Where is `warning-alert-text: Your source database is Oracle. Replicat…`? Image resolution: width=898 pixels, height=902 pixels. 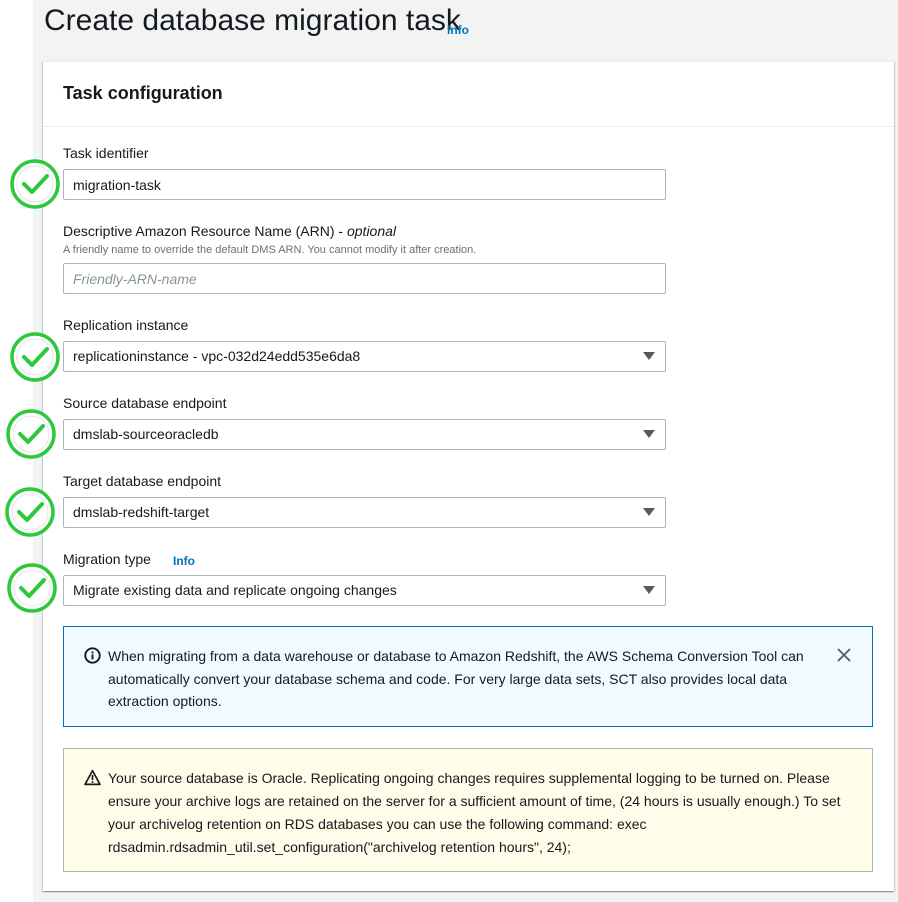
warning-alert-text: Your source database is Oracle. Replicat… is located at coordinates (474, 812).